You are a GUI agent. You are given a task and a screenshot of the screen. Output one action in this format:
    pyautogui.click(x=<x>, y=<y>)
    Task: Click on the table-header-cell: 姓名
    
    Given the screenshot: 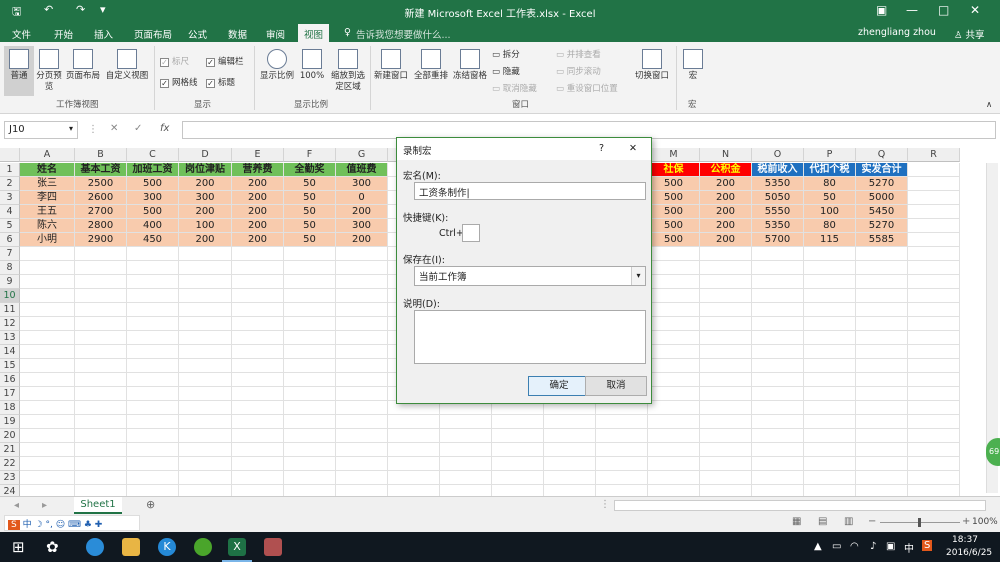 What is the action you would take?
    pyautogui.click(x=47, y=170)
    